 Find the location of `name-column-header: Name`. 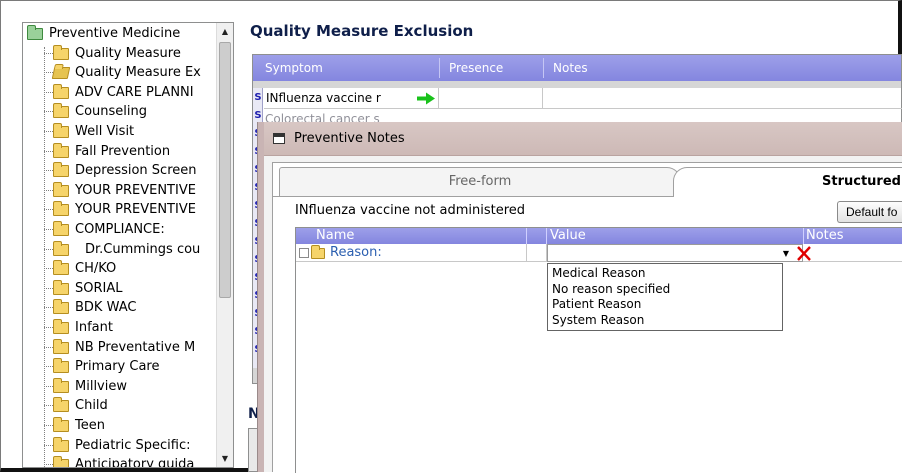

name-column-header: Name is located at coordinates (335, 236).